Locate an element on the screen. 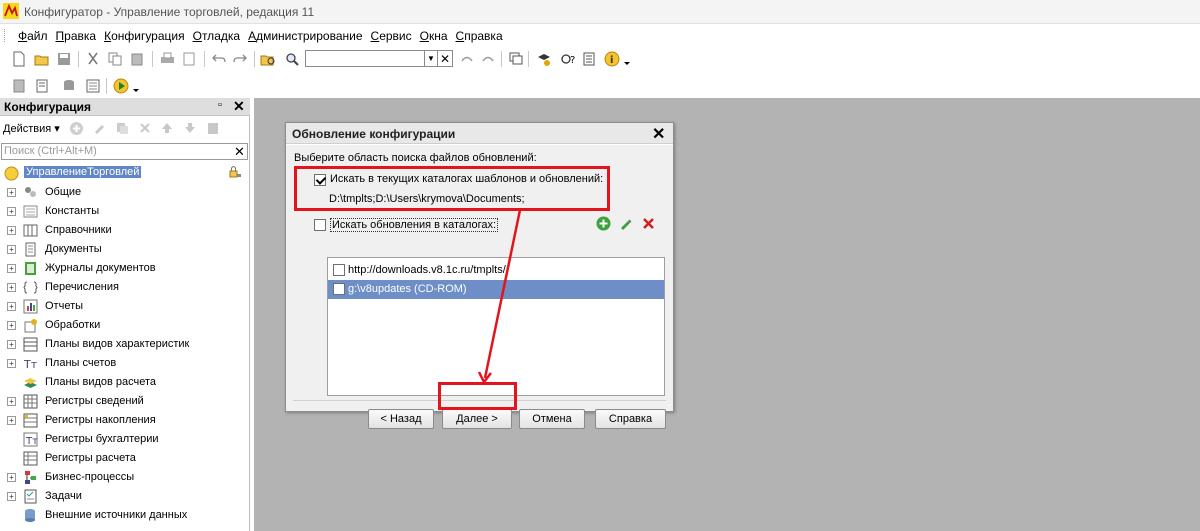 This screenshot has height=531, width=1200. windows-icon is located at coordinates (516, 59).